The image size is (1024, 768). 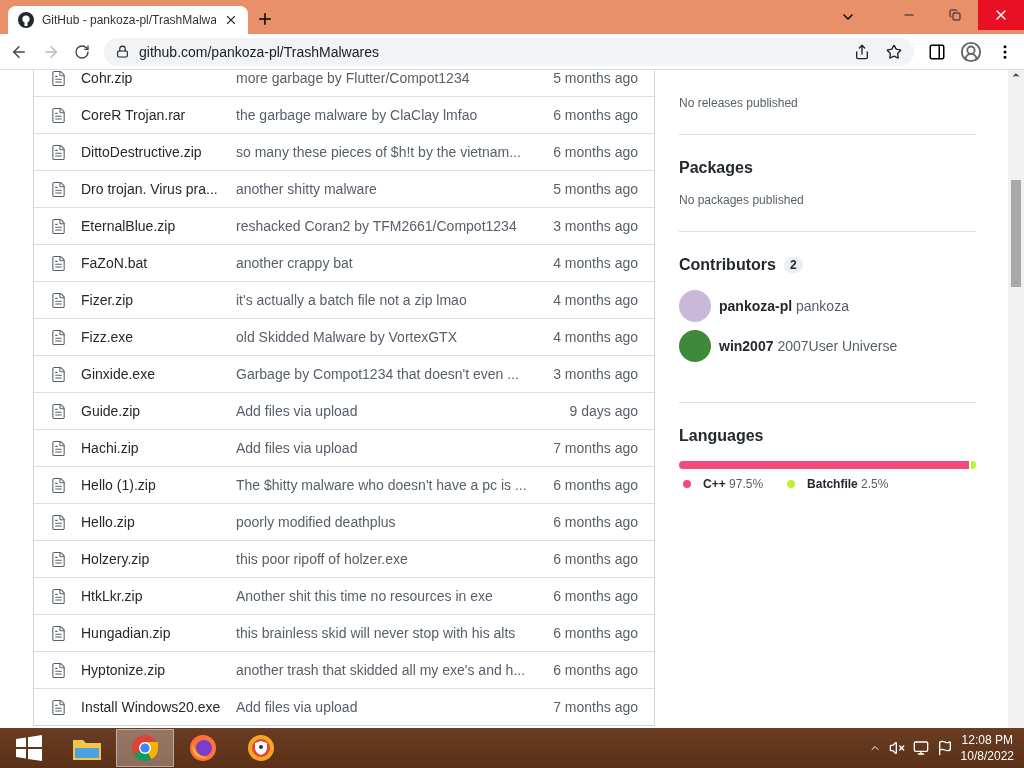 What do you see at coordinates (862, 51) in the screenshot?
I see `share-icon` at bounding box center [862, 51].